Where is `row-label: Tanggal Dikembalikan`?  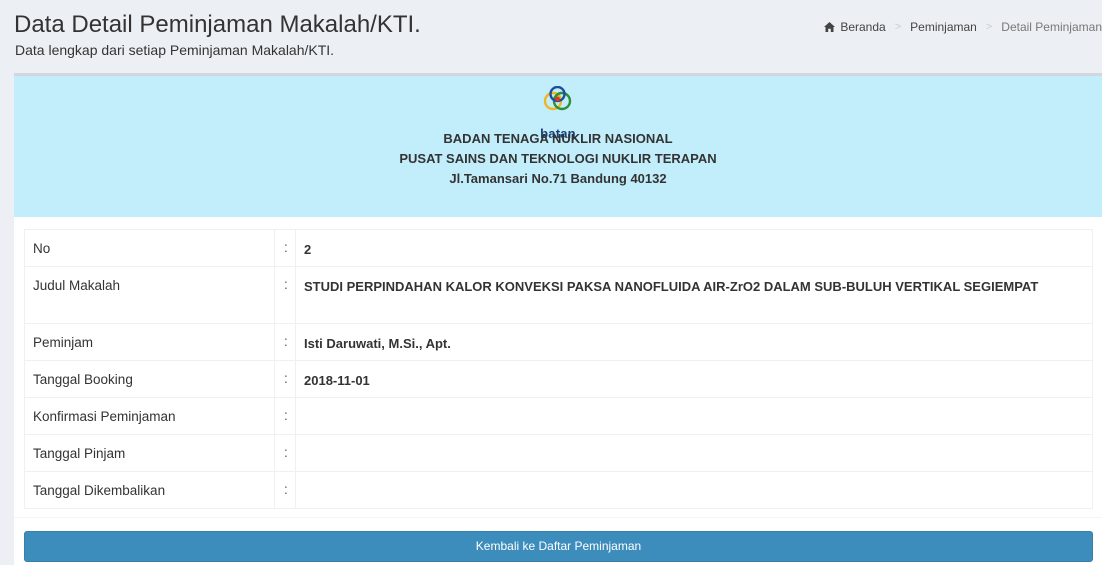 row-label: Tanggal Dikembalikan is located at coordinates (149, 490).